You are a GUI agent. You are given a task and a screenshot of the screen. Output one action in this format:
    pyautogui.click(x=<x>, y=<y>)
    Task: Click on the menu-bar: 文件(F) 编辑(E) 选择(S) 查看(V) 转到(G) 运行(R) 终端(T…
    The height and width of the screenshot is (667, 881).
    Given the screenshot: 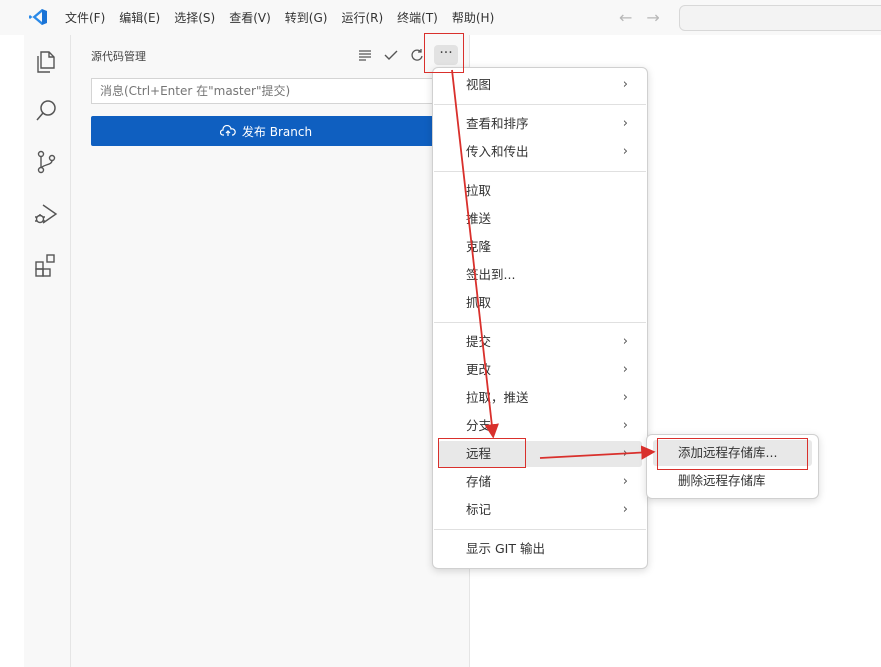 What is the action you would take?
    pyautogui.click(x=279, y=17)
    